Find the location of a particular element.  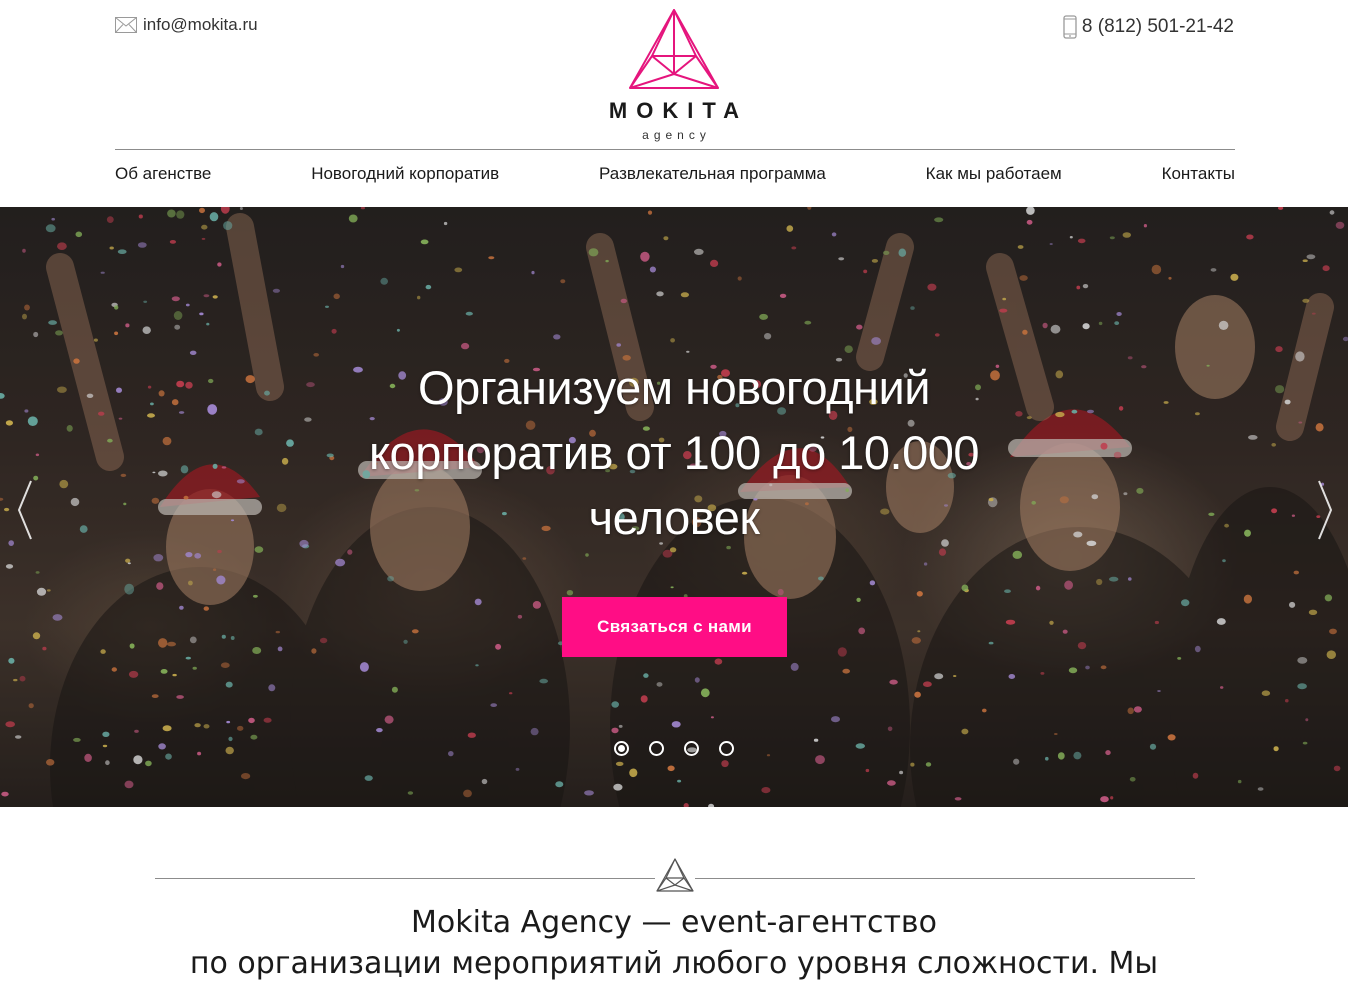

logo-name: MOKITA is located at coordinates (678, 110).